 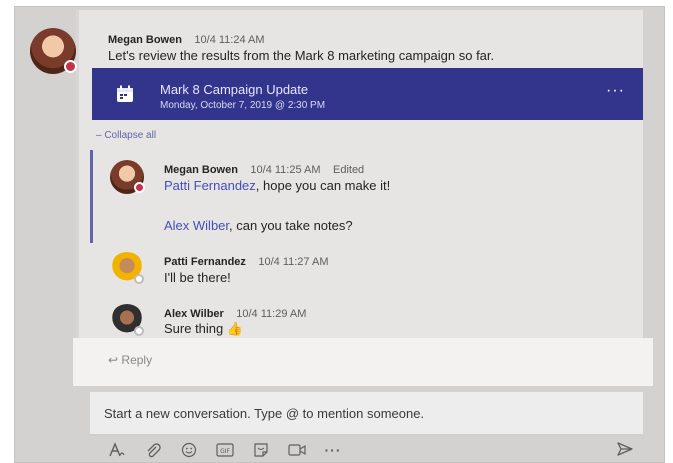 I want to click on message-body: Alex Wilber, can you take notes?, so click(x=258, y=225).